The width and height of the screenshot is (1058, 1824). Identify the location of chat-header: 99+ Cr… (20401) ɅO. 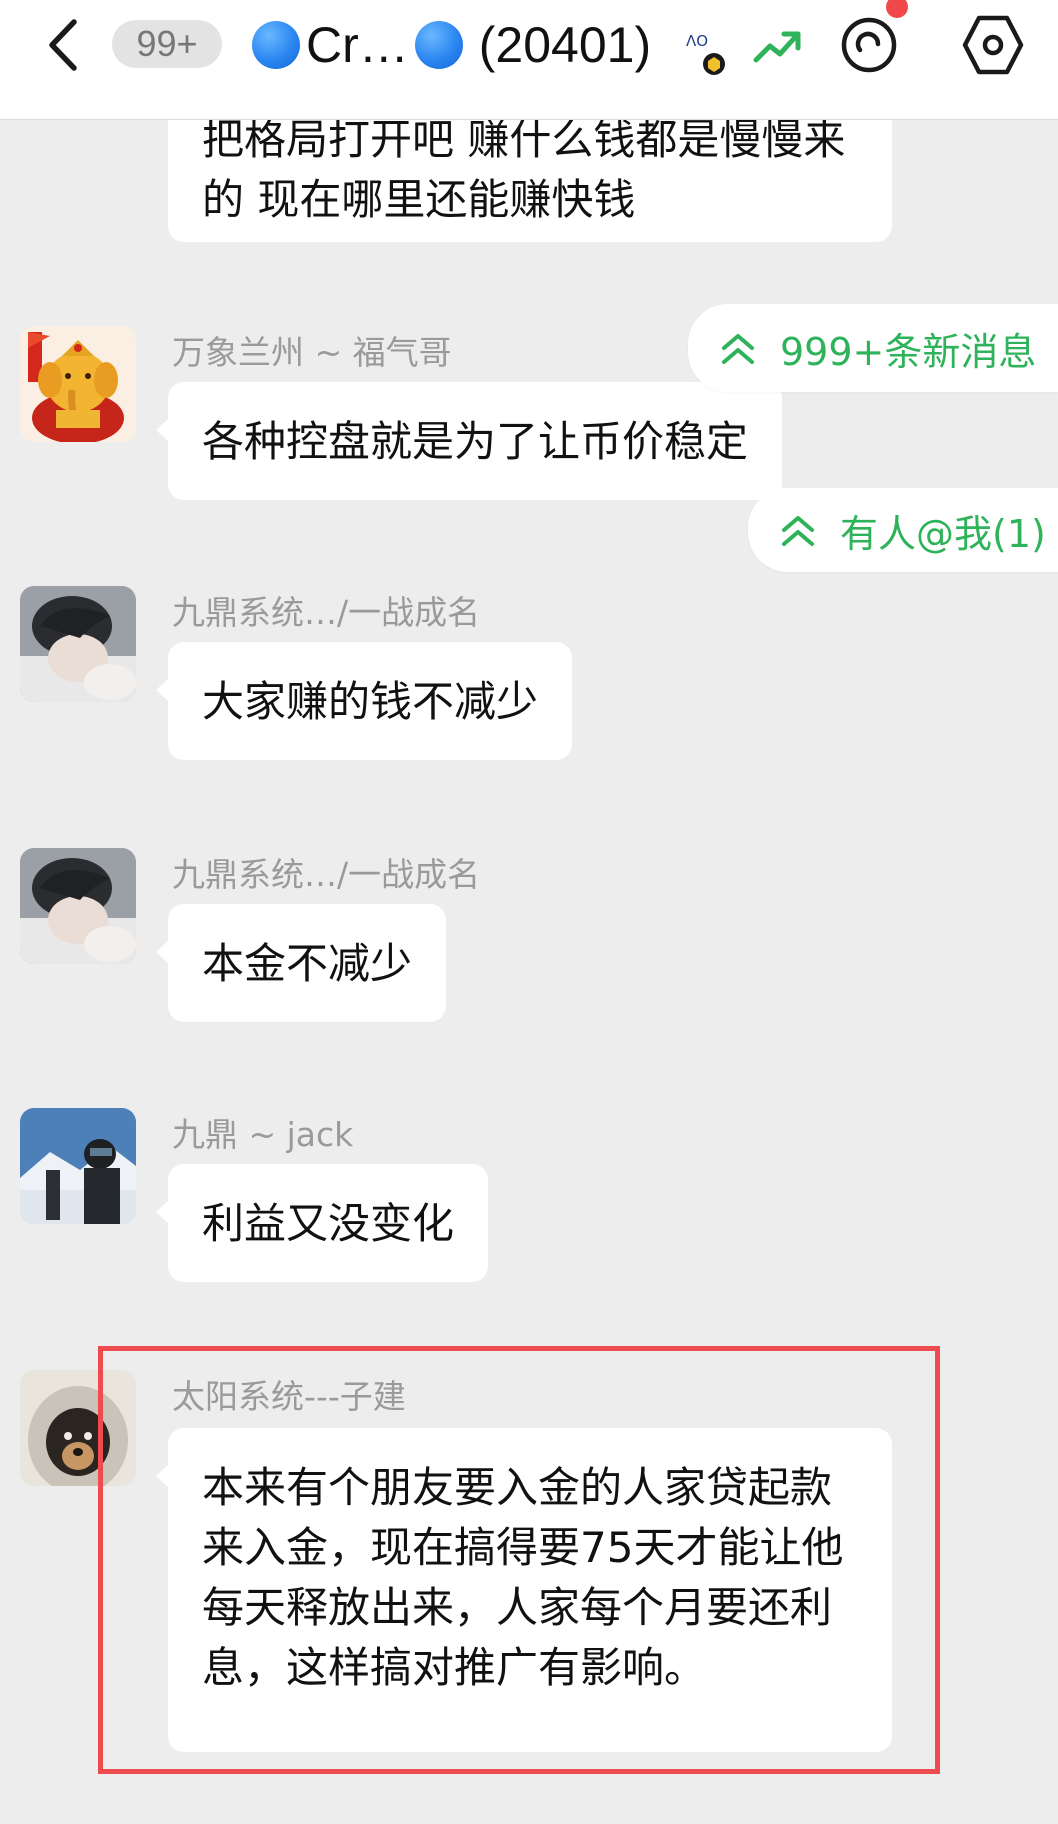
(529, 60).